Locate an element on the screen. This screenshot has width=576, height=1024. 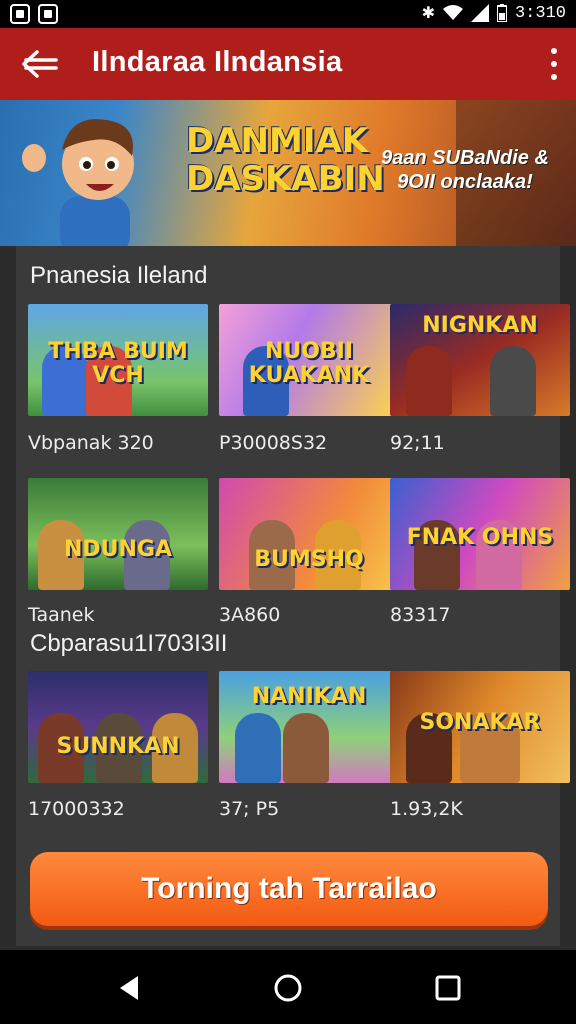
game-thumbnail: NUOBII KUAKANK is located at coordinates (309, 360).